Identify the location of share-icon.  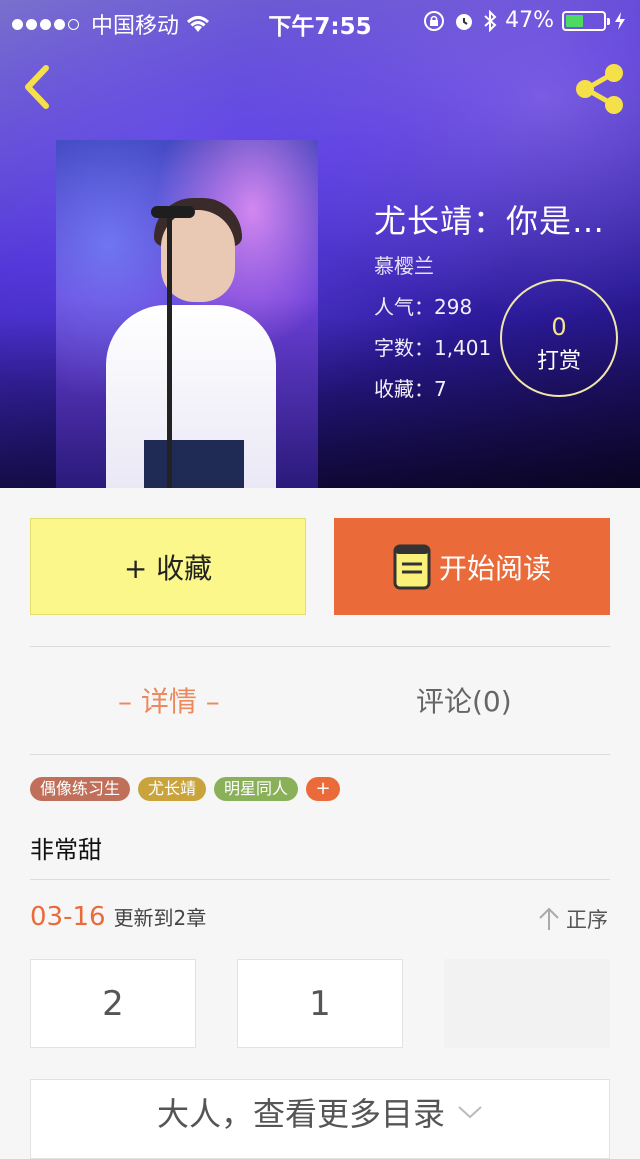
(599, 89).